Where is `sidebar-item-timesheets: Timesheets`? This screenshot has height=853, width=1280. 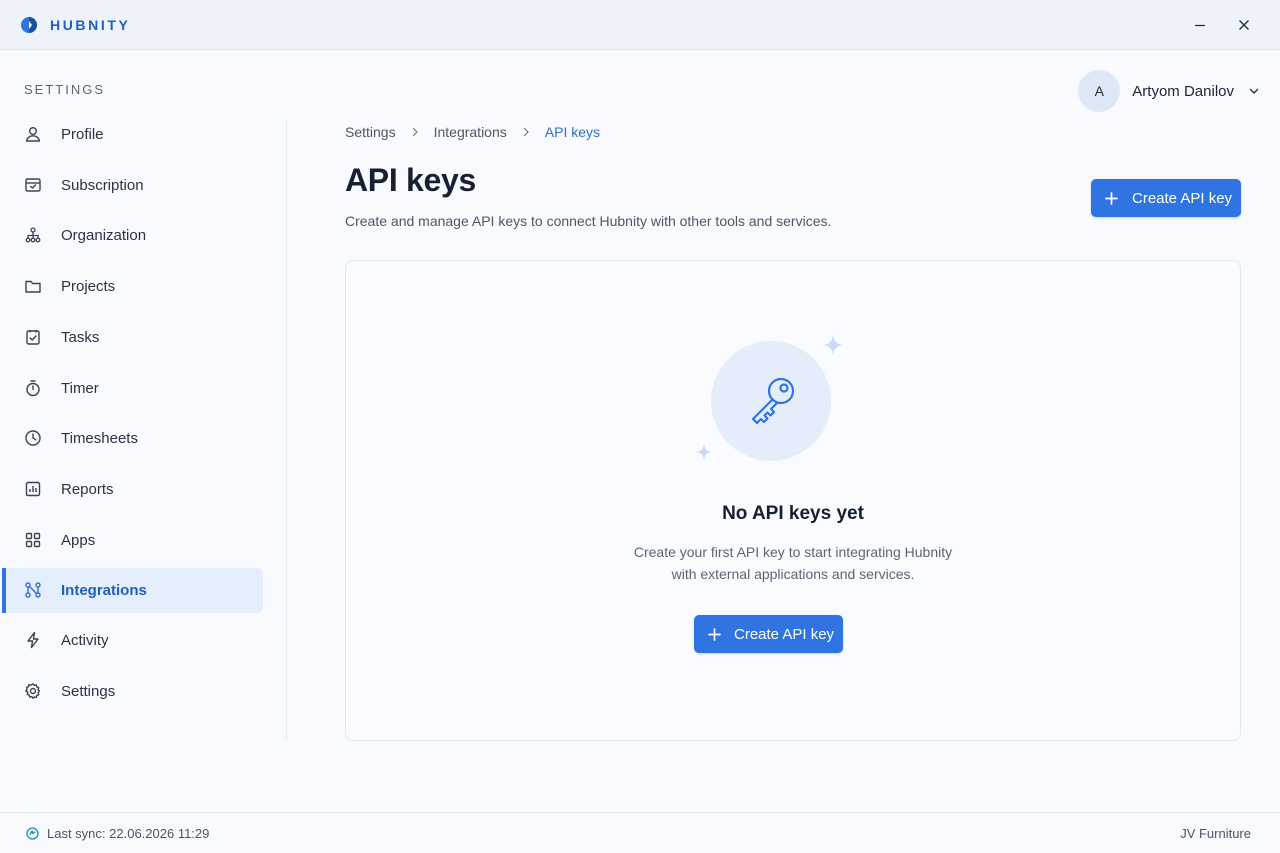
sidebar-item-timesheets: Timesheets is located at coordinates (132, 438).